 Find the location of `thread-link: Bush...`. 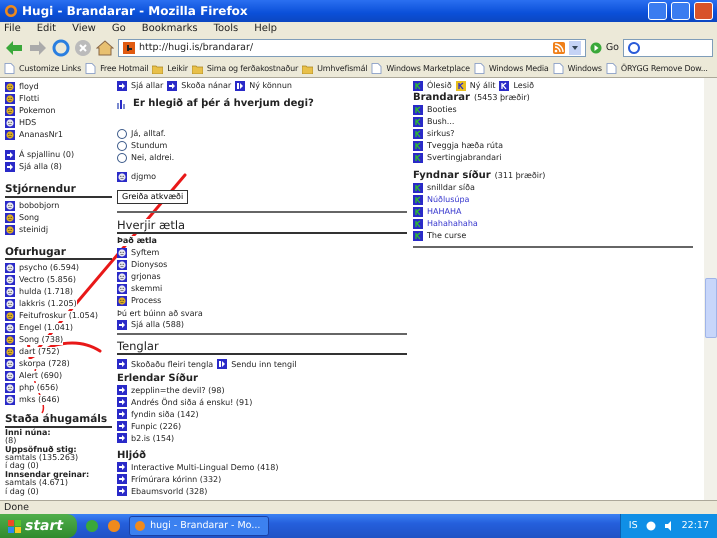

thread-link: Bush... is located at coordinates (440, 122).